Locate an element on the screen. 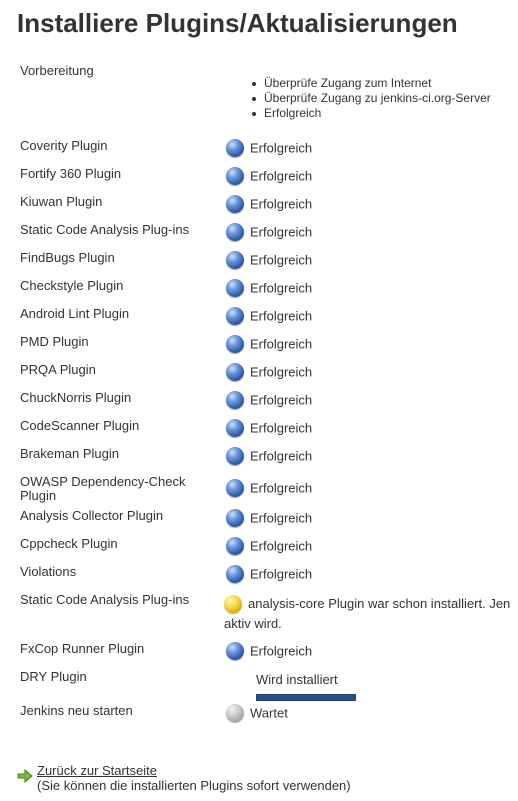  plugin-name: Cppcheck Plugin is located at coordinates (69, 543).